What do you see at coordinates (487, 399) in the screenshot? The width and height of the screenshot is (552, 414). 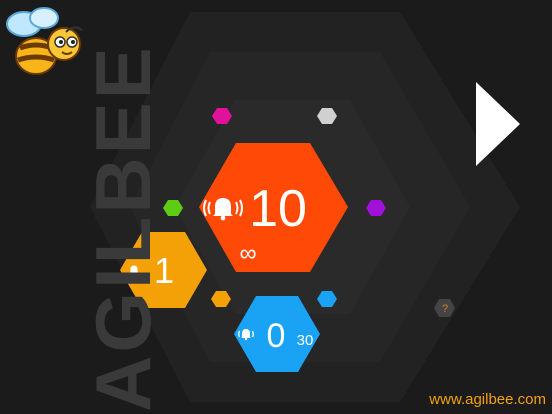 I see `website-link: www.agilbee.com` at bounding box center [487, 399].